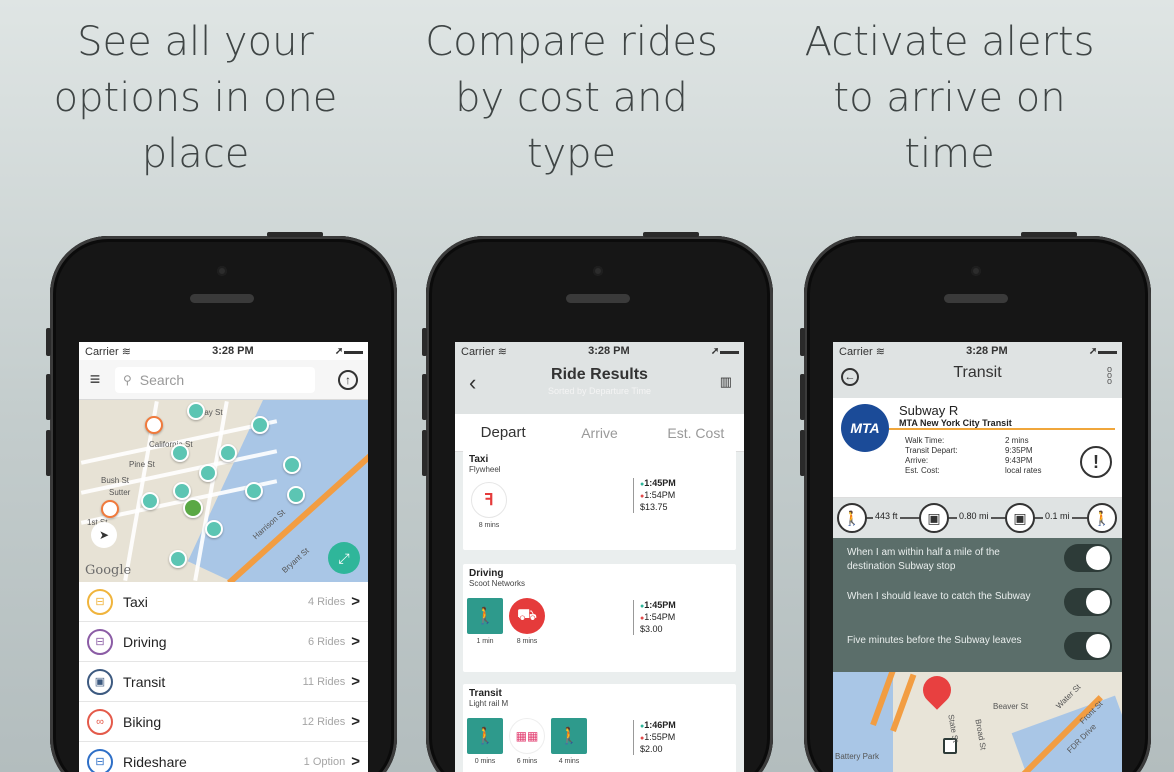 The height and width of the screenshot is (772, 1174). Describe the element at coordinates (195, 98) in the screenshot. I see `caption-1: See all your options in one place` at that location.